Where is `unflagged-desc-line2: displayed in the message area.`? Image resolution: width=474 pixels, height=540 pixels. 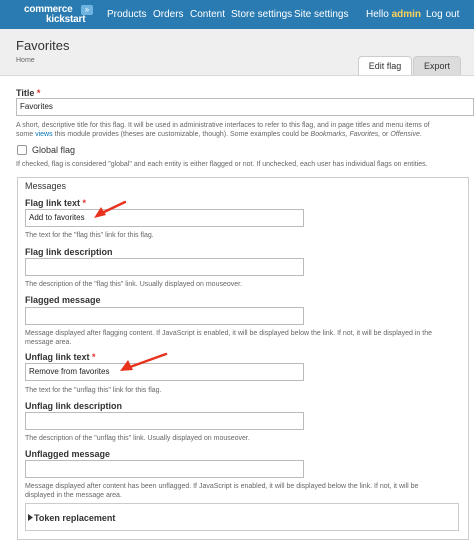 unflagged-desc-line2: displayed in the message area. is located at coordinates (73, 495).